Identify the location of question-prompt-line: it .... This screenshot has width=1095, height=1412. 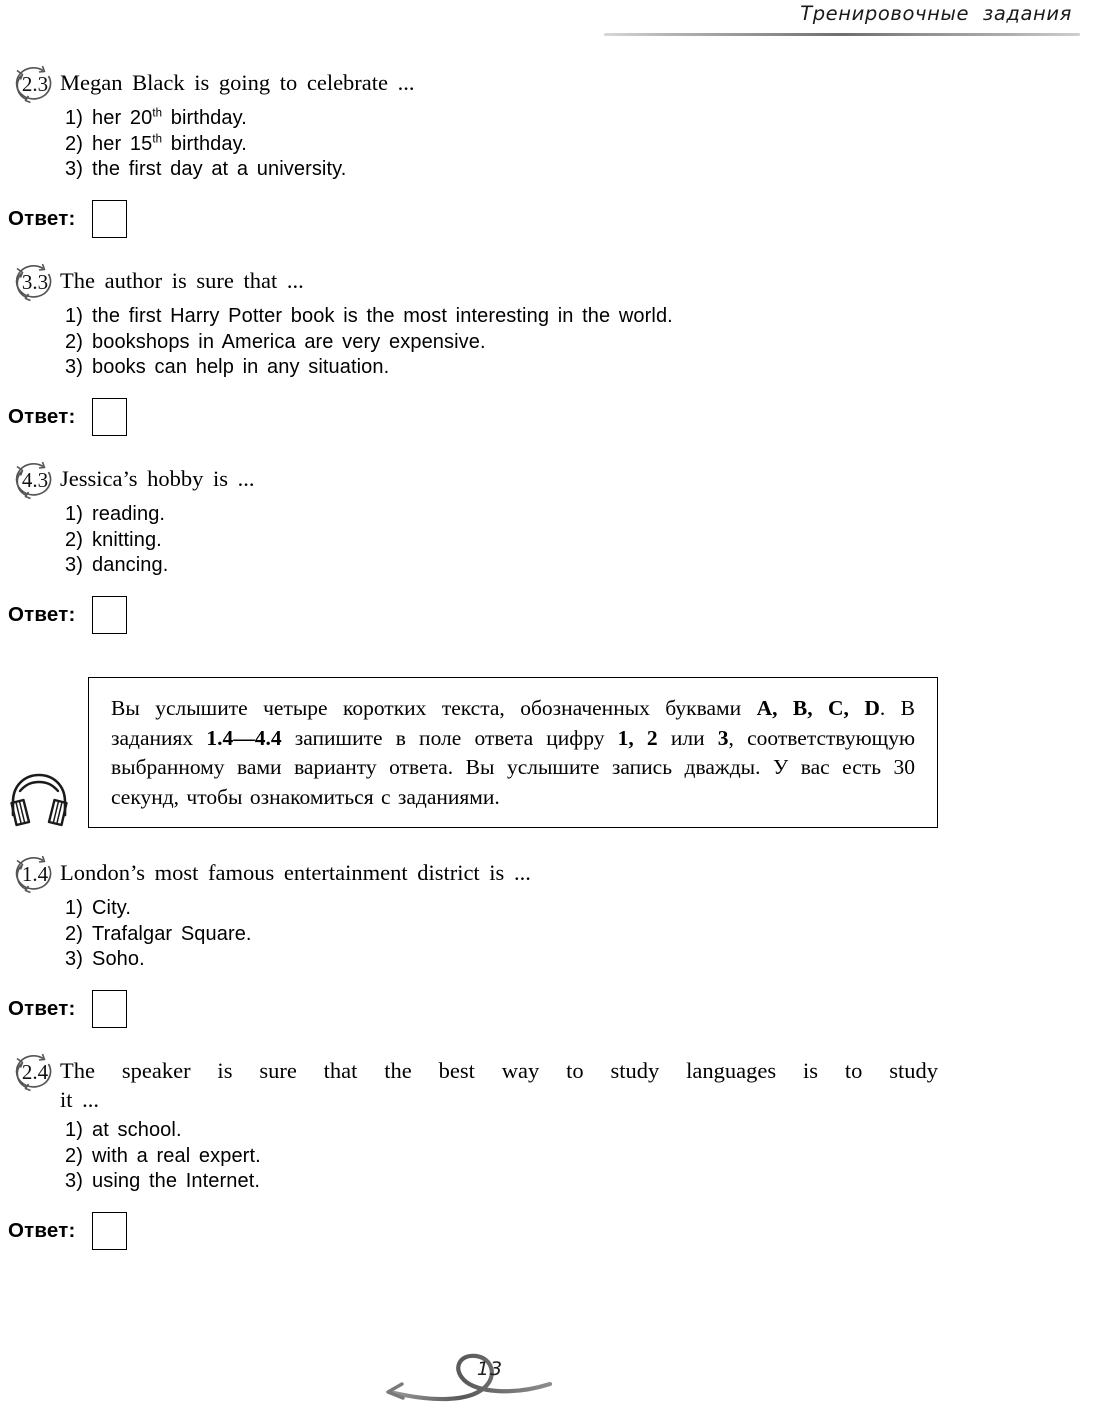
(80, 1099).